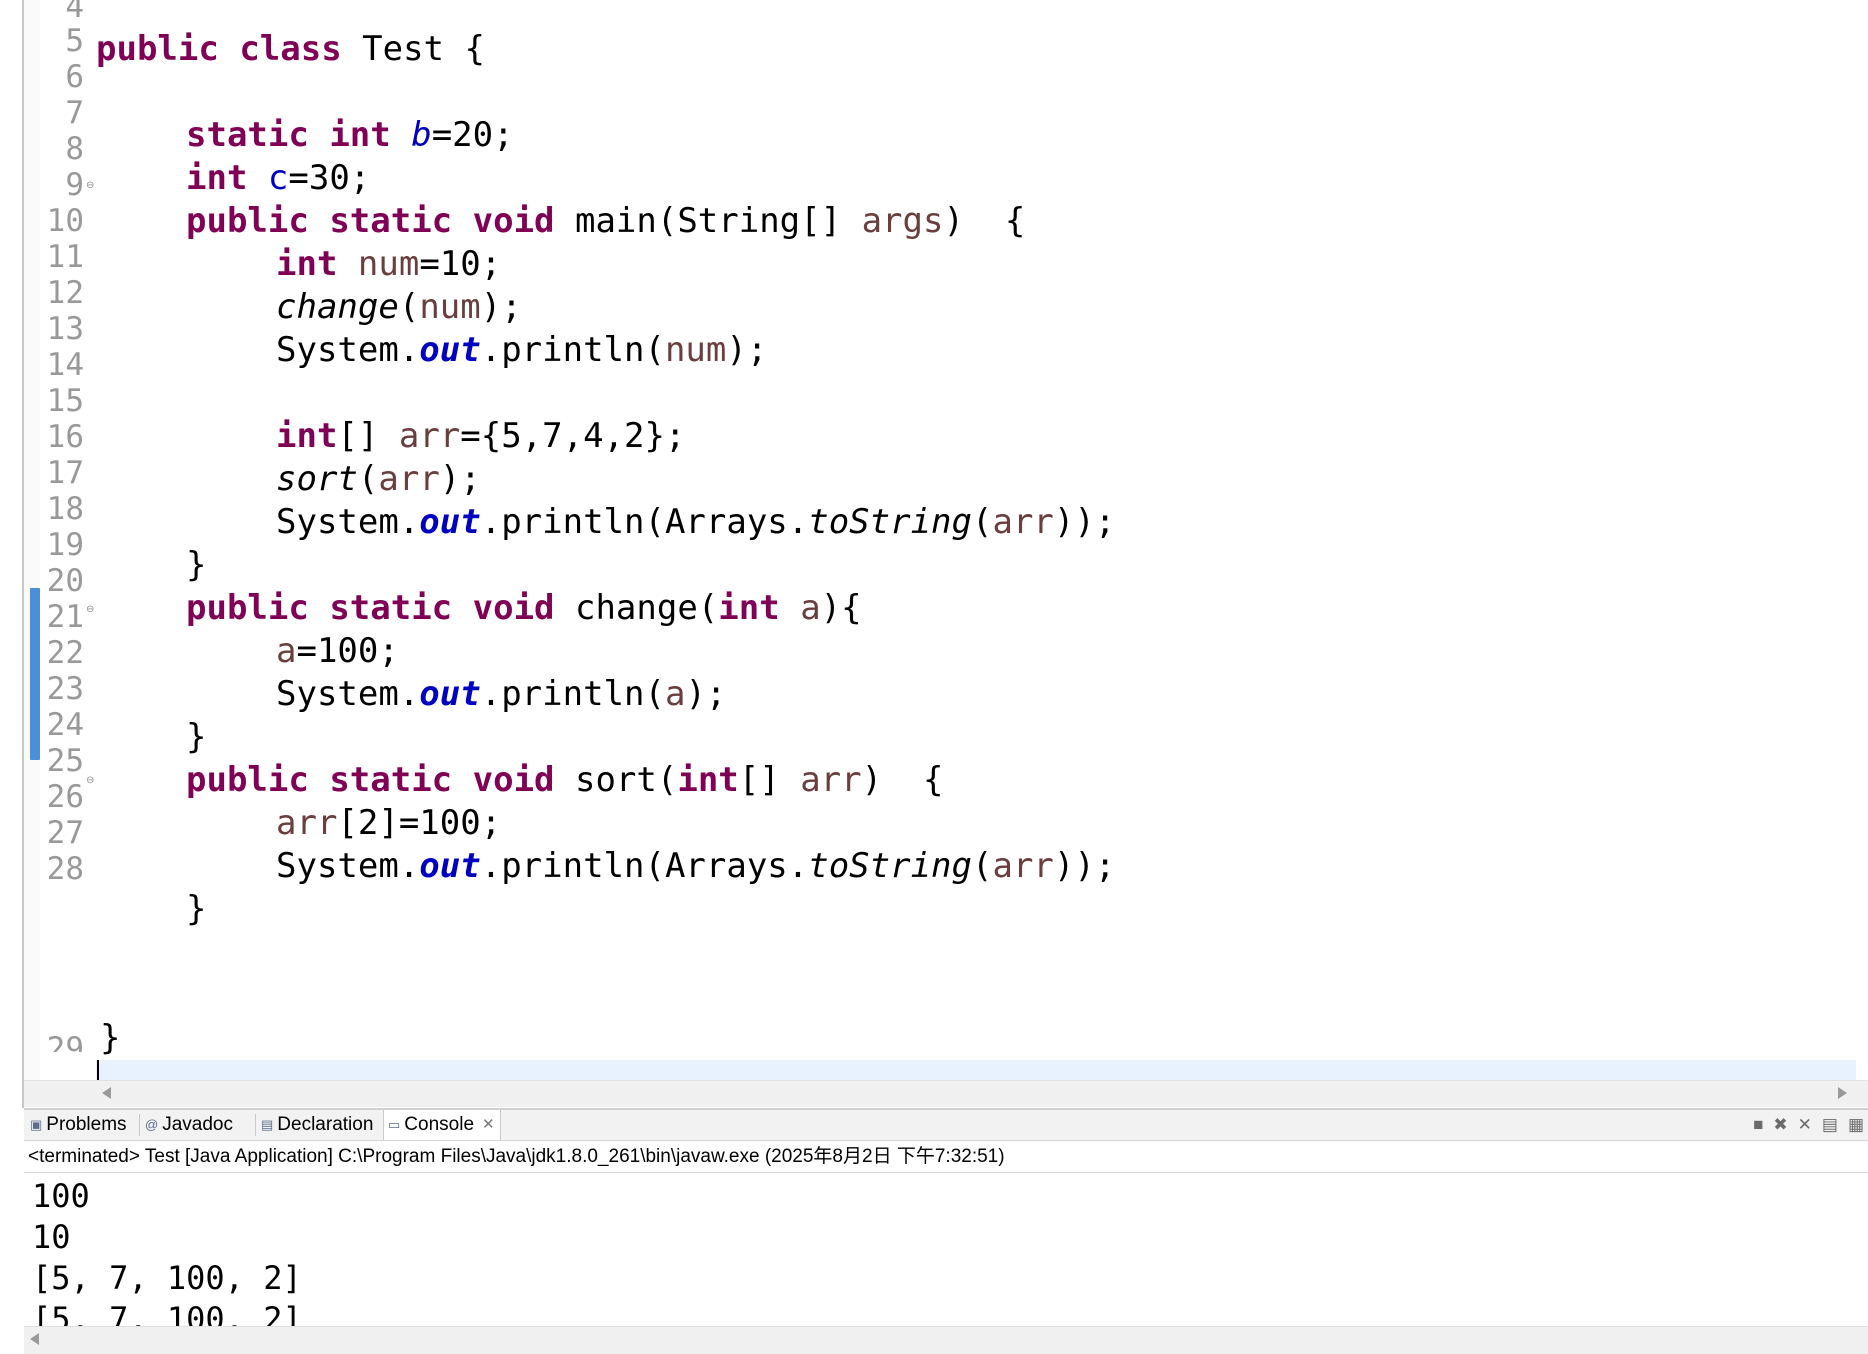 This screenshot has height=1354, width=1868. What do you see at coordinates (290, 49) in the screenshot?
I see `code-line: public class Test {` at bounding box center [290, 49].